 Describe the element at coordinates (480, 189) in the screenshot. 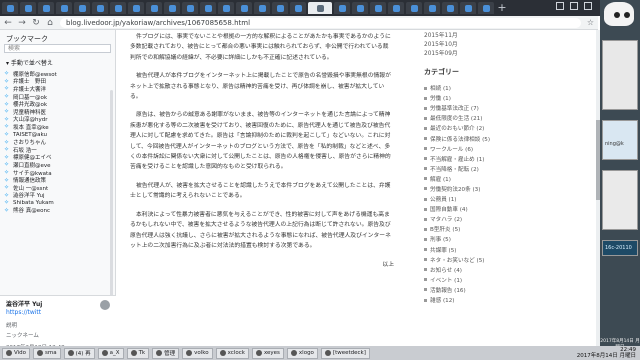

I see `category-link: 労働契約法20条 (3)` at that location.